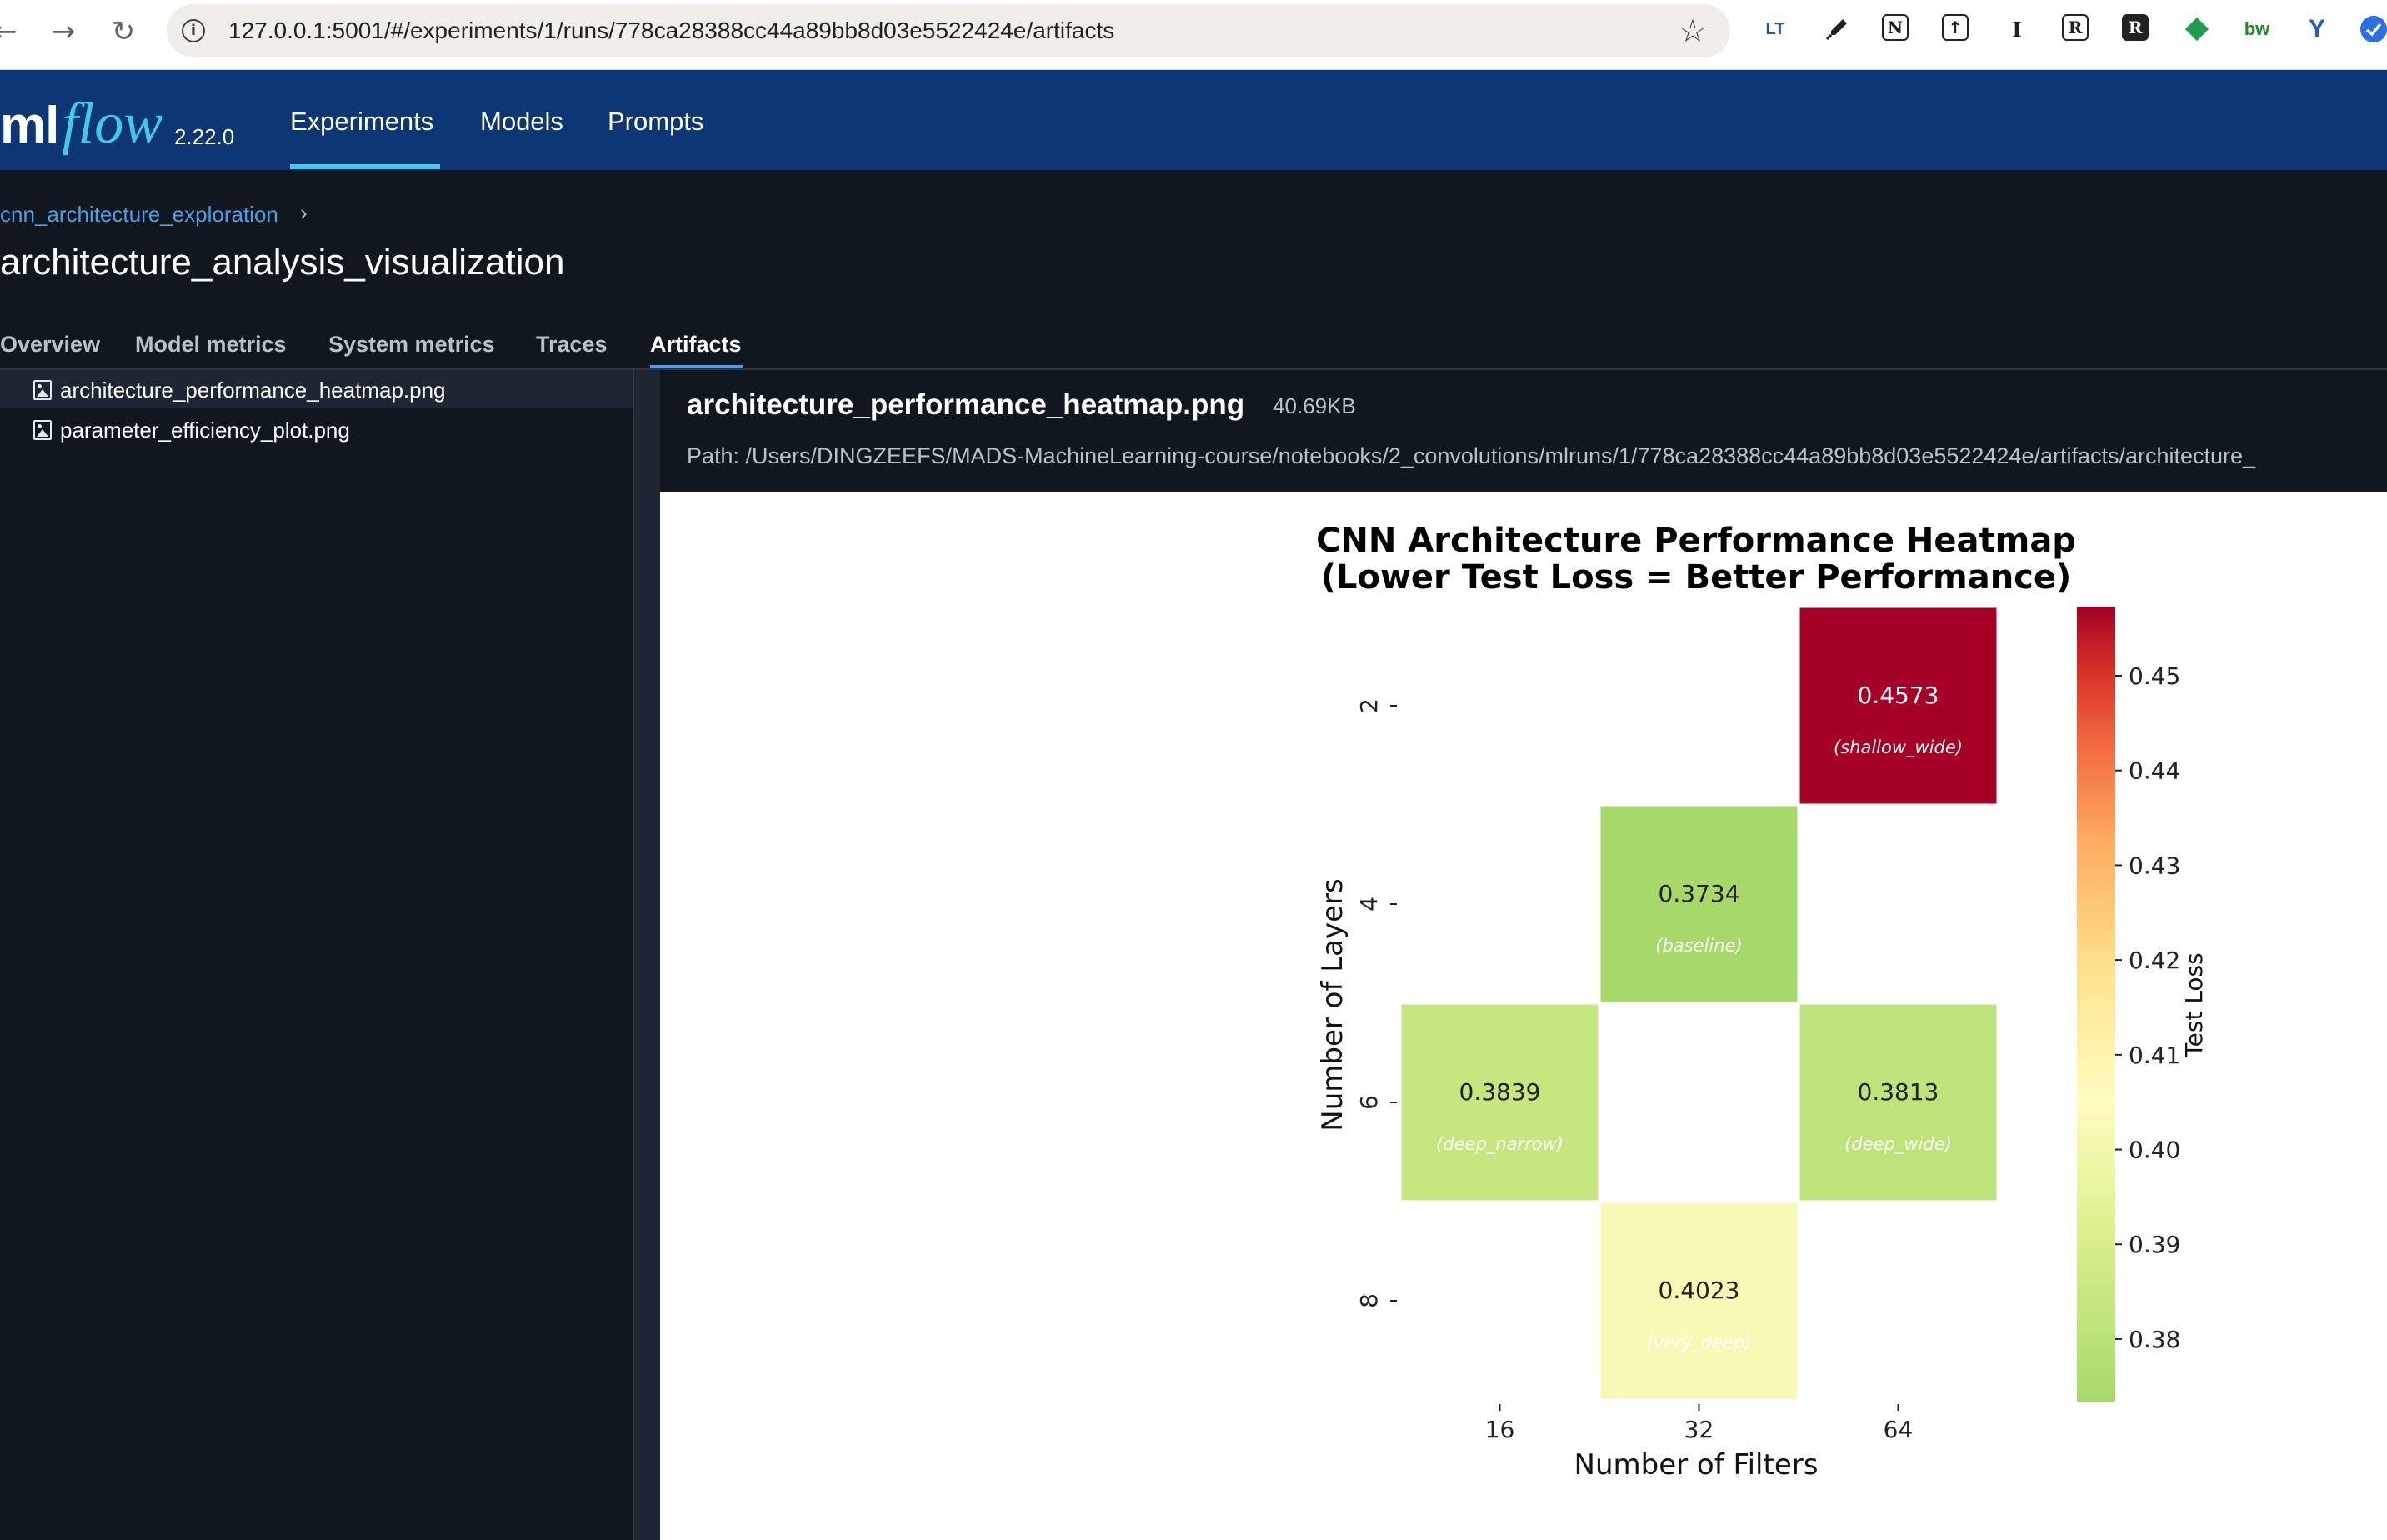 This screenshot has height=1540, width=2387. What do you see at coordinates (521, 122) in the screenshot?
I see `nav-models: Models` at bounding box center [521, 122].